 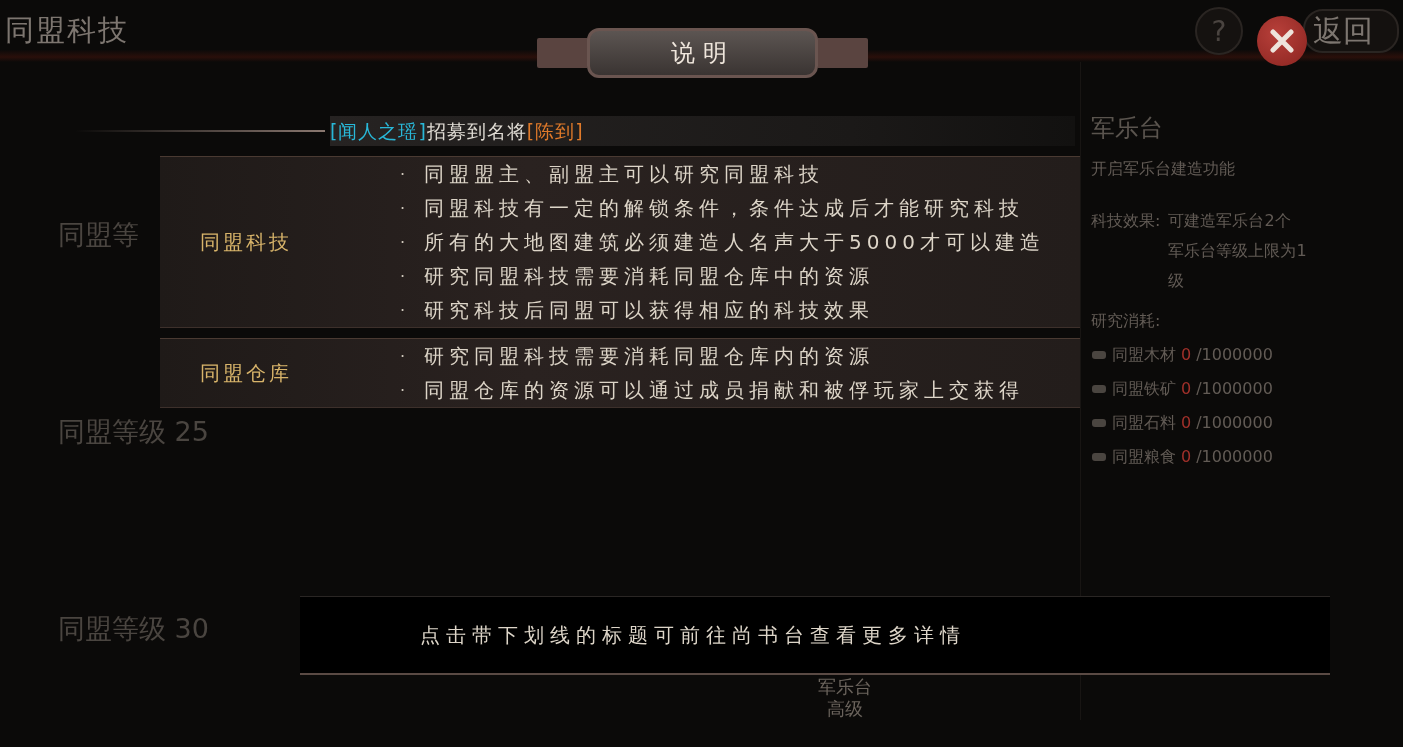 What do you see at coordinates (1126, 221) in the screenshot?
I see `effect-label: 科技效果:` at bounding box center [1126, 221].